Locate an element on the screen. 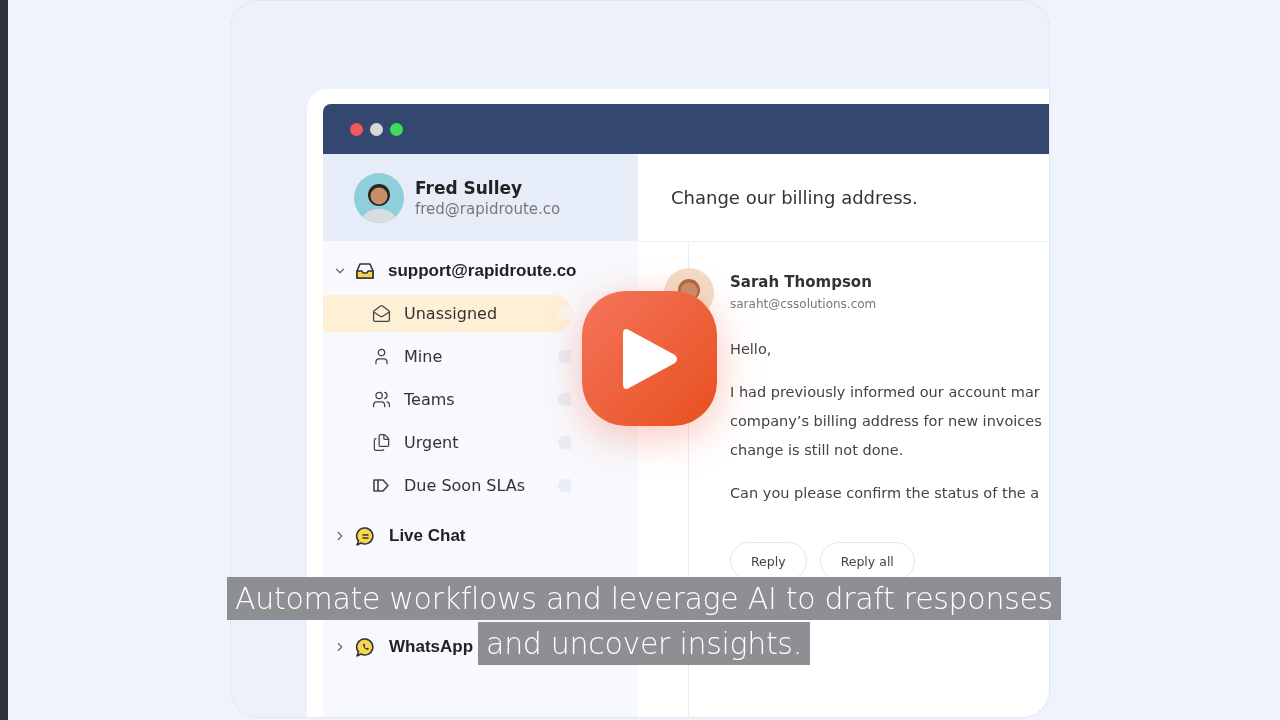 The height and width of the screenshot is (720, 1280). close-button is located at coordinates (356, 129).